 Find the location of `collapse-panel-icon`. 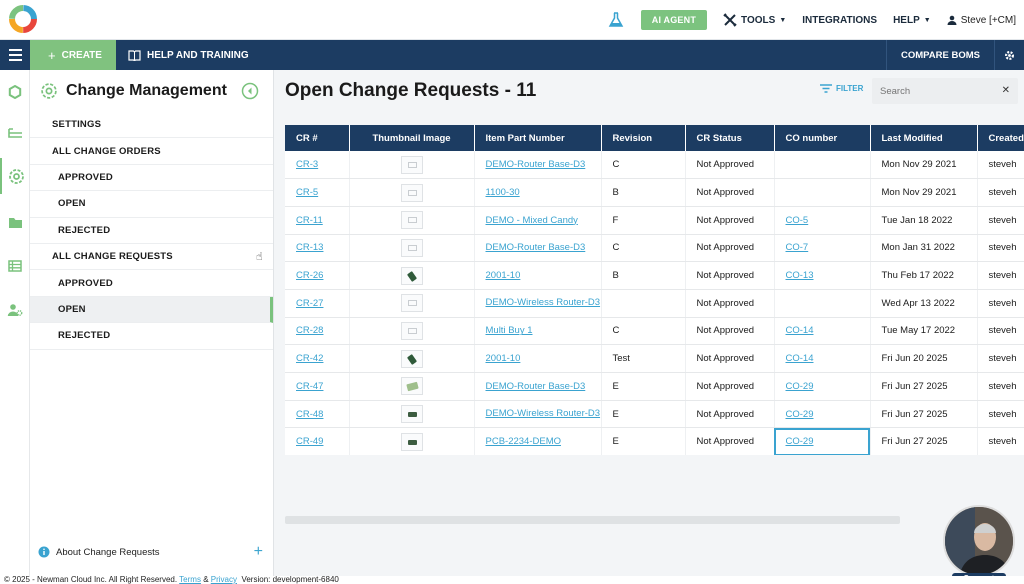

collapse-panel-icon is located at coordinates (250, 91).